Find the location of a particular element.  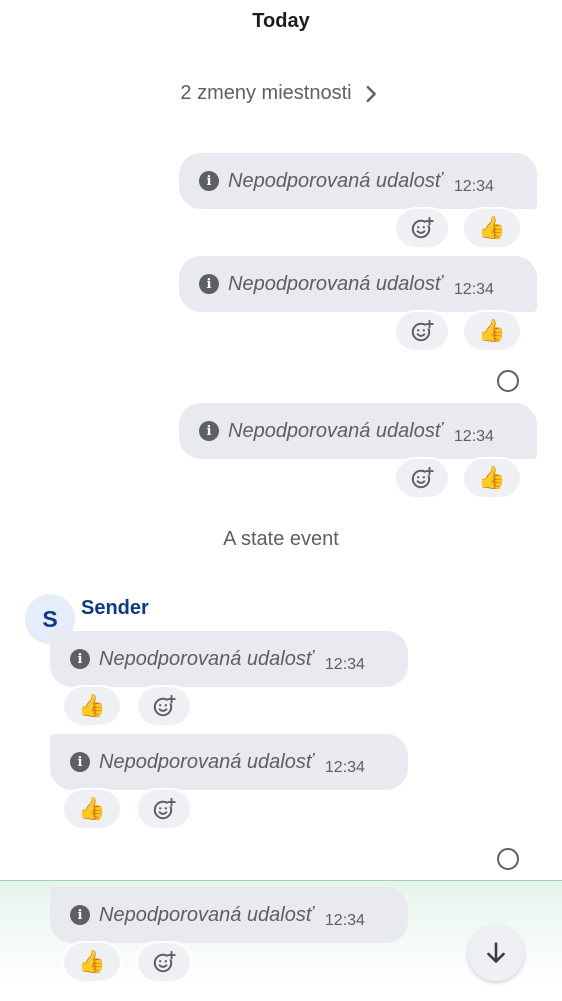

room-changes-toggle: 2 zmeny miestnosti is located at coordinates (281, 93).